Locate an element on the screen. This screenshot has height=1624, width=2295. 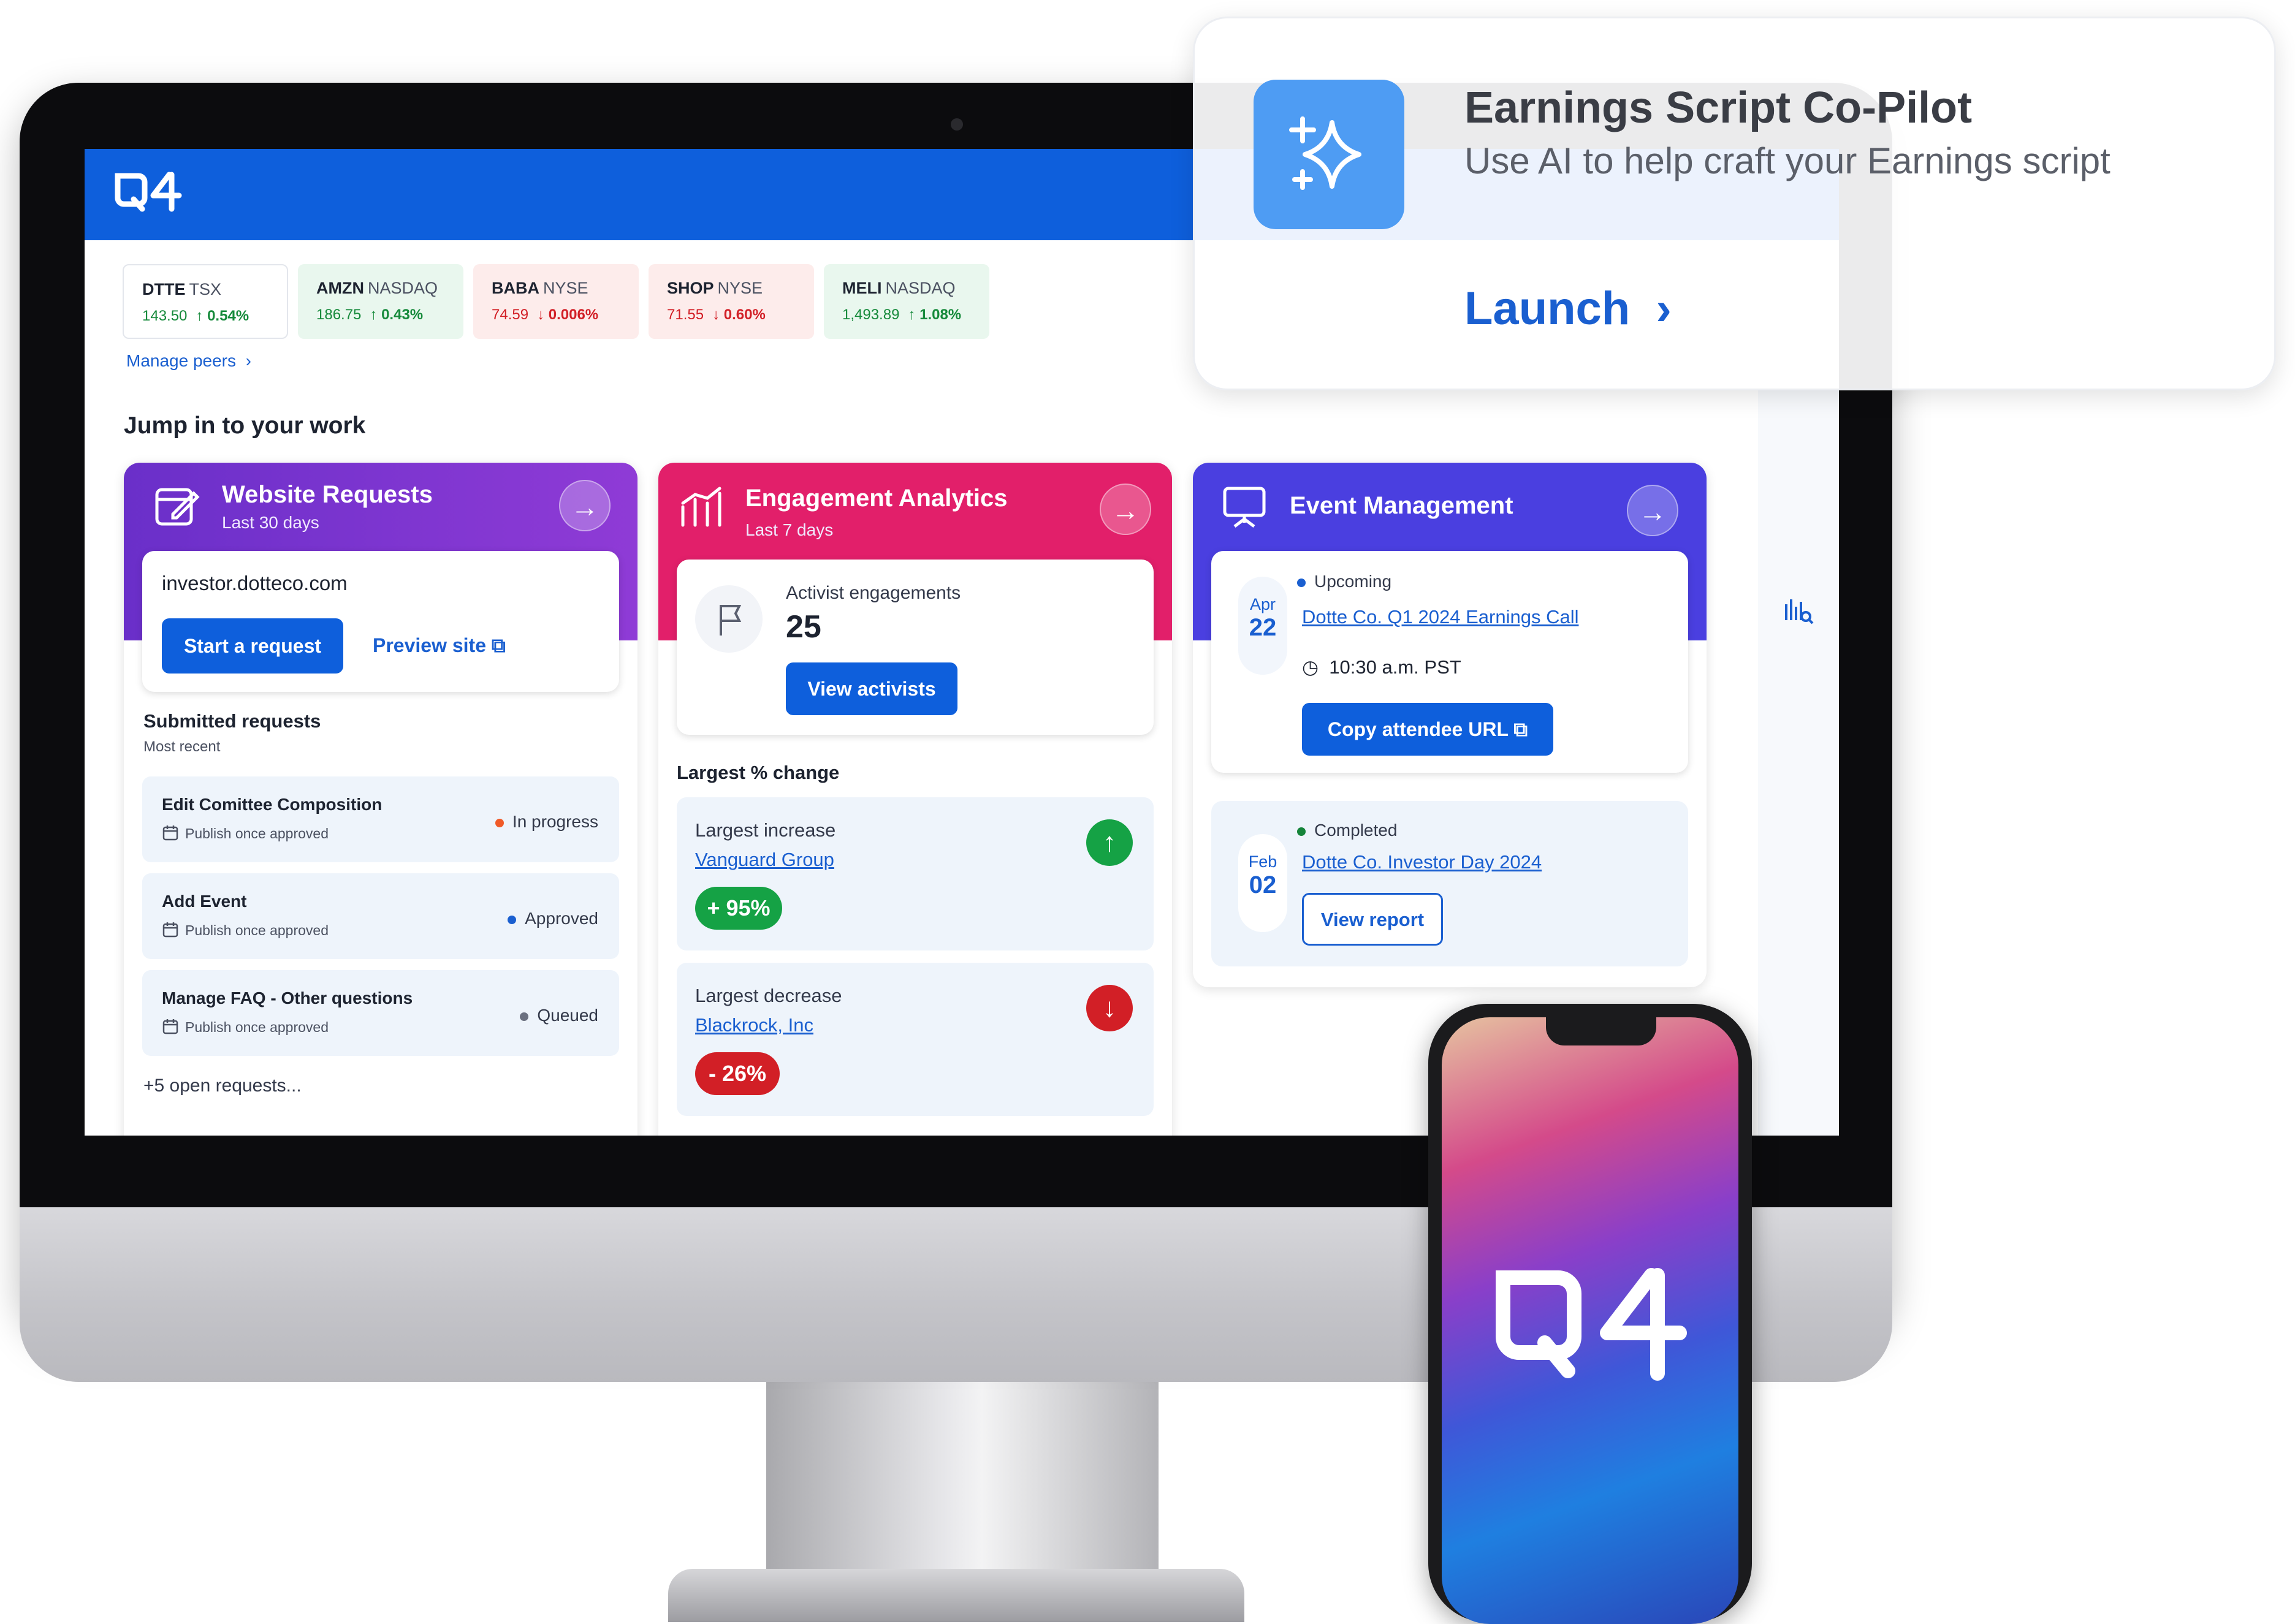
camera is located at coordinates (957, 125).